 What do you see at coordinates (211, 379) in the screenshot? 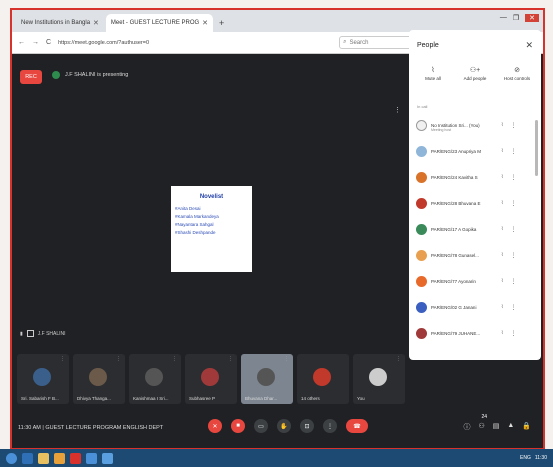
I see `participant-tile: ⋮ Subhasree P` at bounding box center [211, 379].